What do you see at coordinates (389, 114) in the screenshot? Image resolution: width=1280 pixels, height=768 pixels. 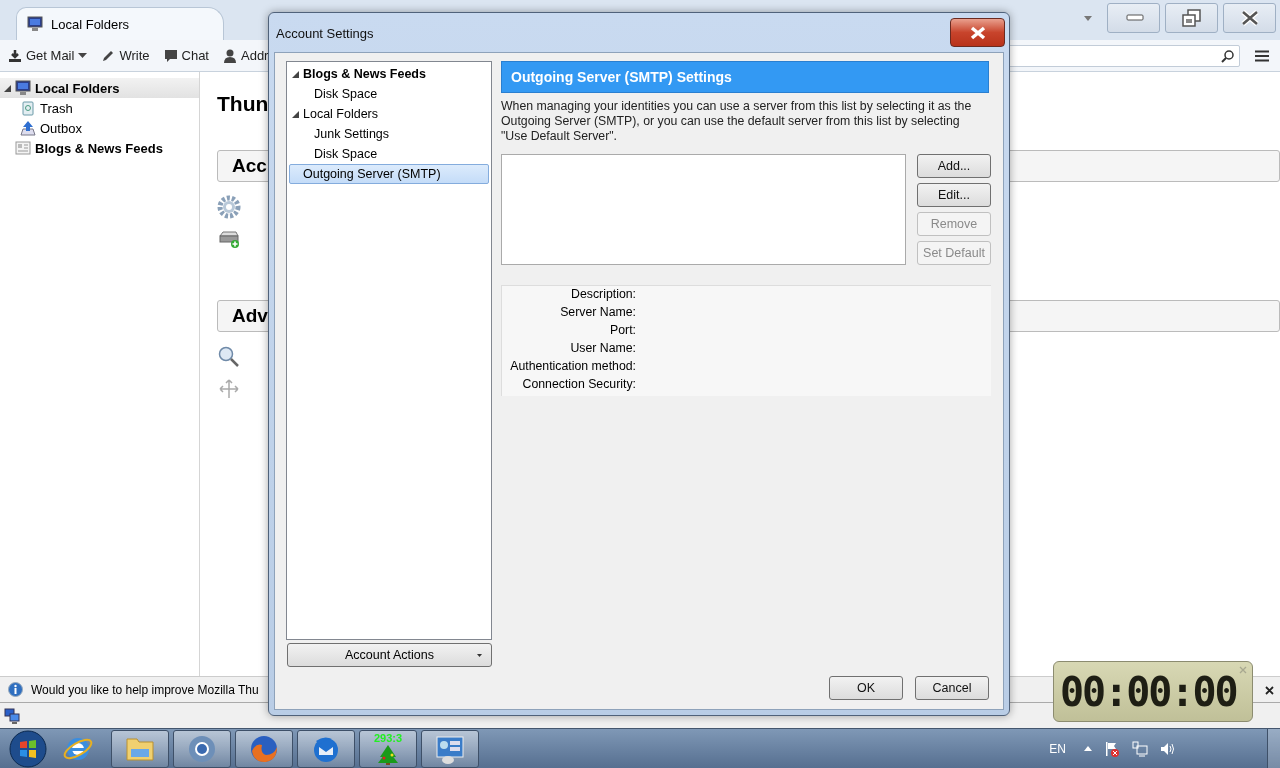 I see `tree-item: Local Folders` at bounding box center [389, 114].